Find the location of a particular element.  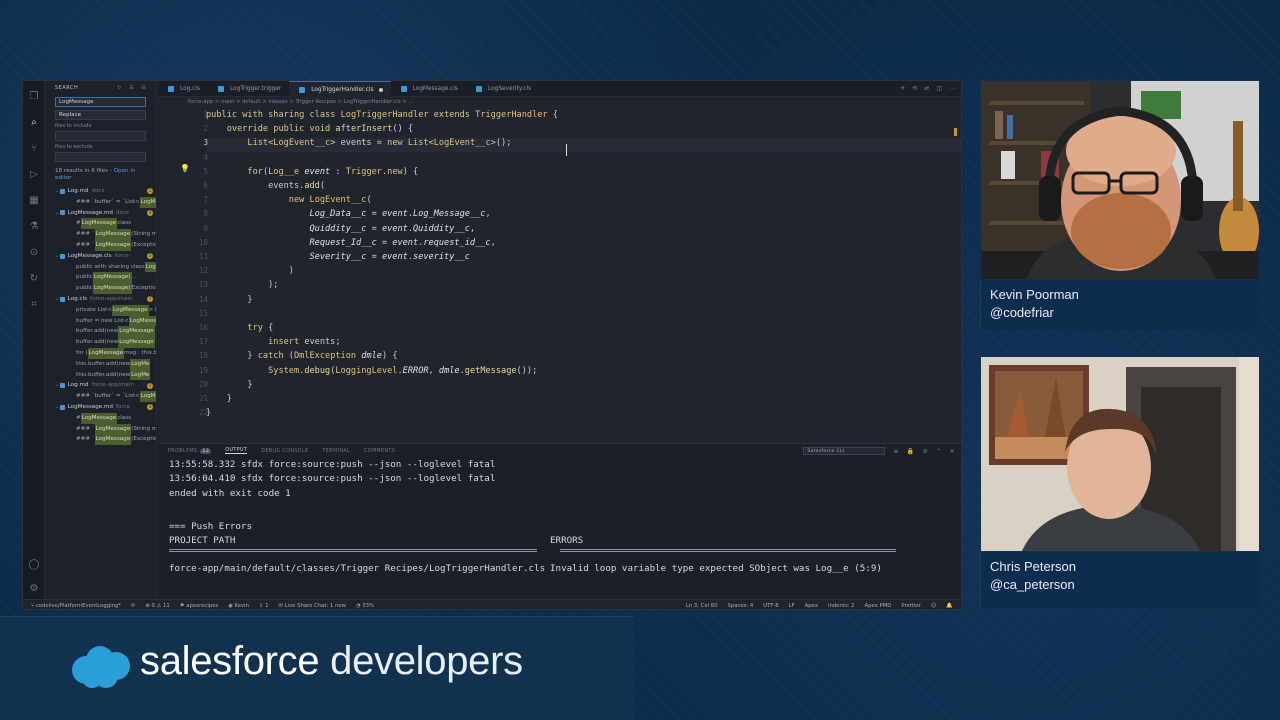

search-result-match: for (LogMessage msg : this.b is located at coordinates (100, 353).